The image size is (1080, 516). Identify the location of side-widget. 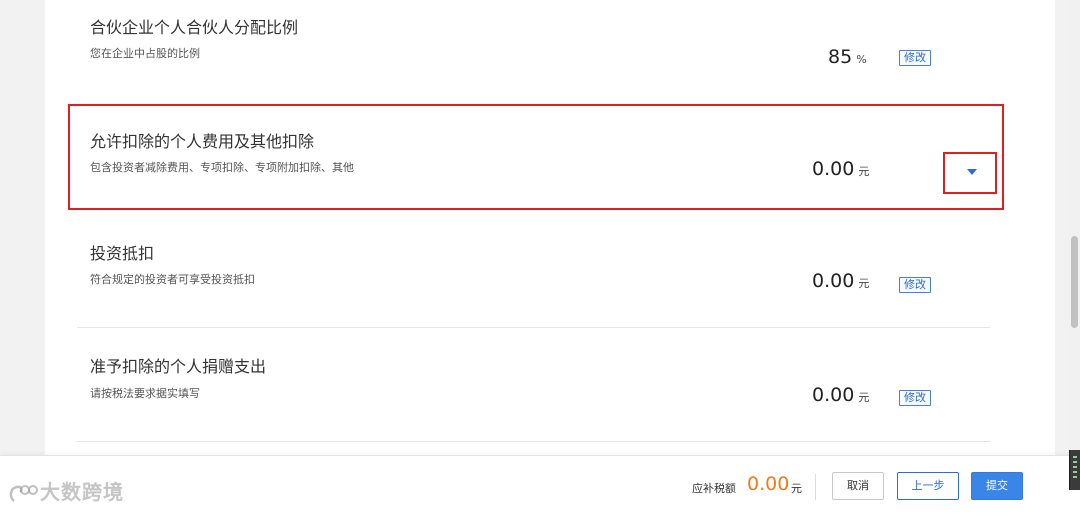
(1074, 470).